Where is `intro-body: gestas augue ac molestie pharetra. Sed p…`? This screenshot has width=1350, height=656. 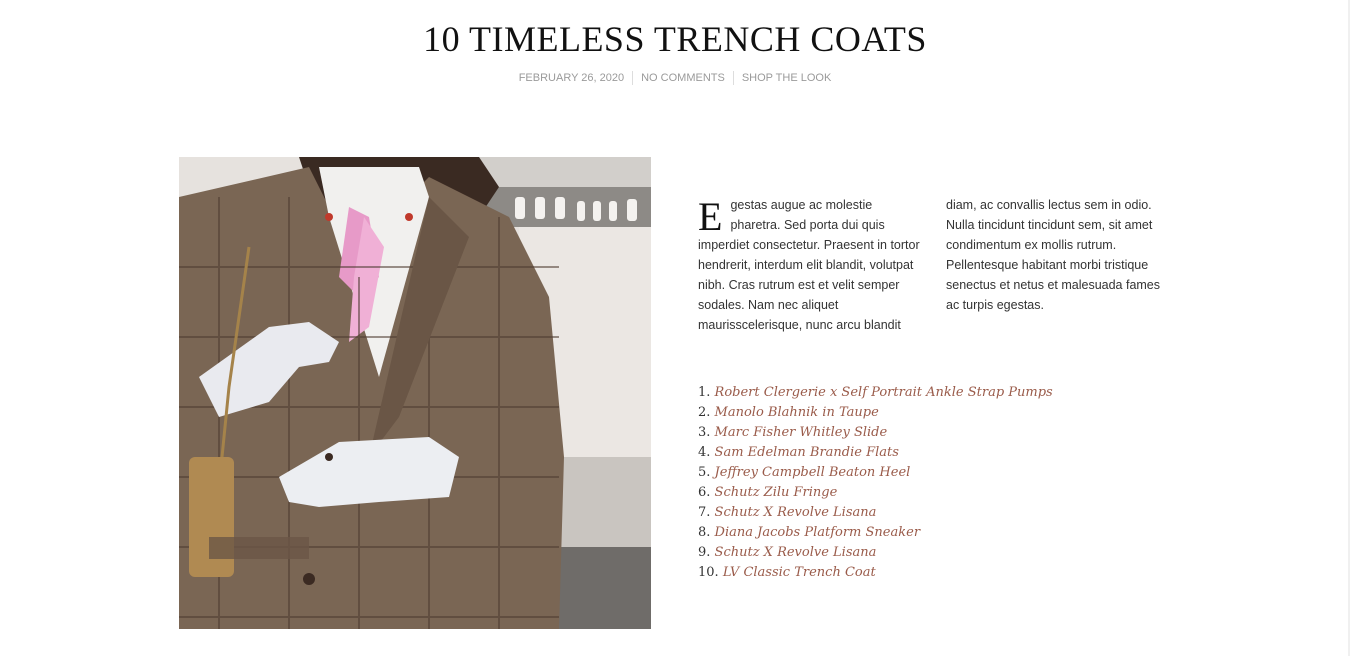
intro-body: gestas augue ac molestie pharetra. Sed p… is located at coordinates (929, 265).